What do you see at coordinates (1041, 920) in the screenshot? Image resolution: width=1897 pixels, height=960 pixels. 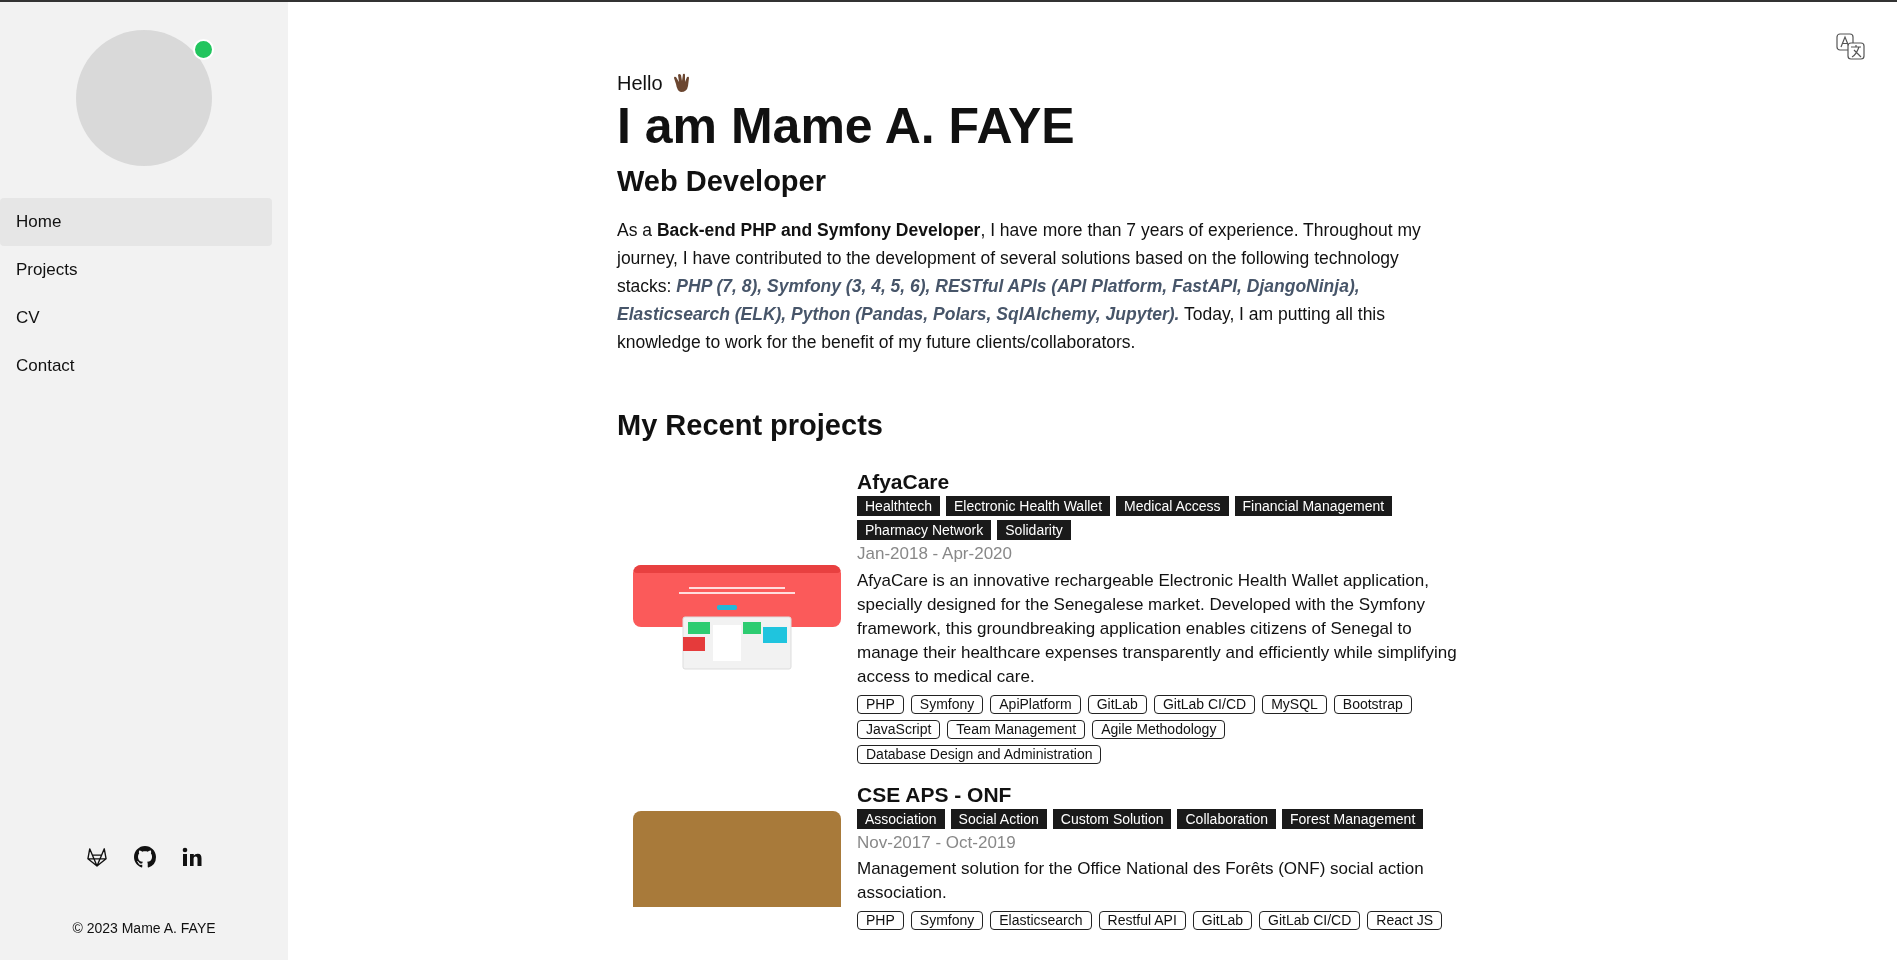 I see `skill-tag: Elasticsearch` at bounding box center [1041, 920].